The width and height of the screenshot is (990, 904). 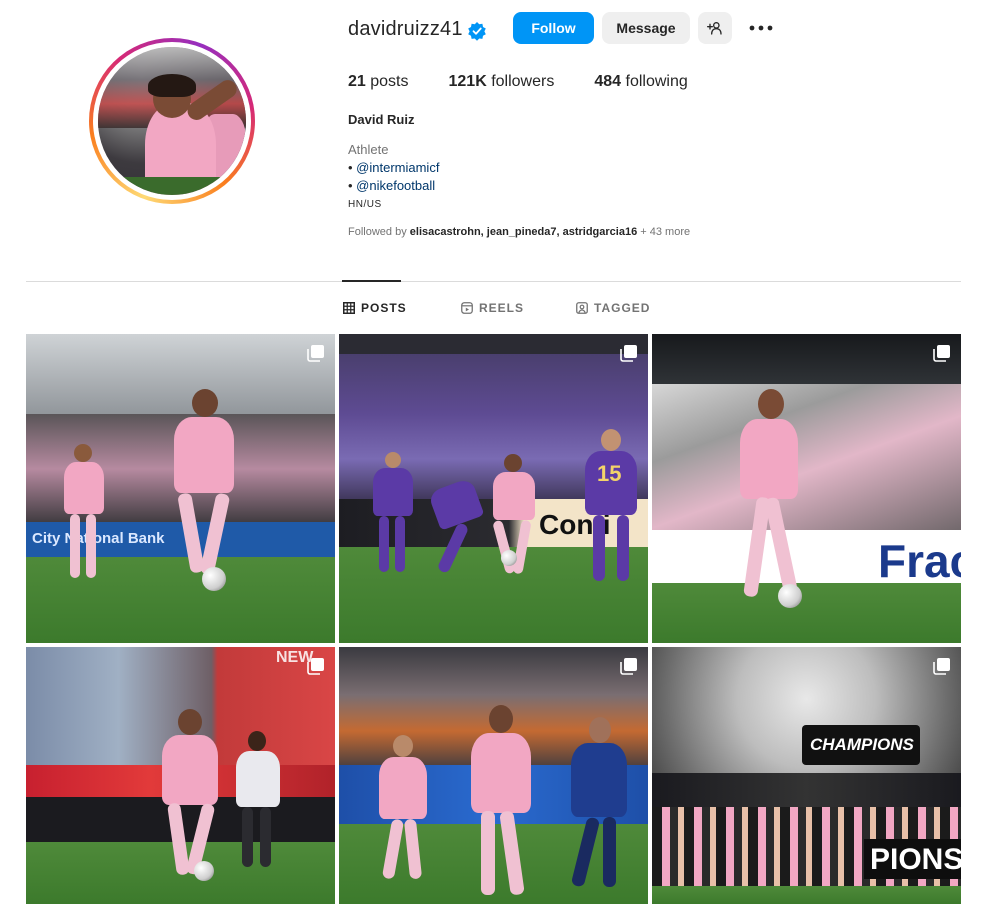 What do you see at coordinates (664, 232) in the screenshot?
I see `followed-by-more: + 43 more` at bounding box center [664, 232].